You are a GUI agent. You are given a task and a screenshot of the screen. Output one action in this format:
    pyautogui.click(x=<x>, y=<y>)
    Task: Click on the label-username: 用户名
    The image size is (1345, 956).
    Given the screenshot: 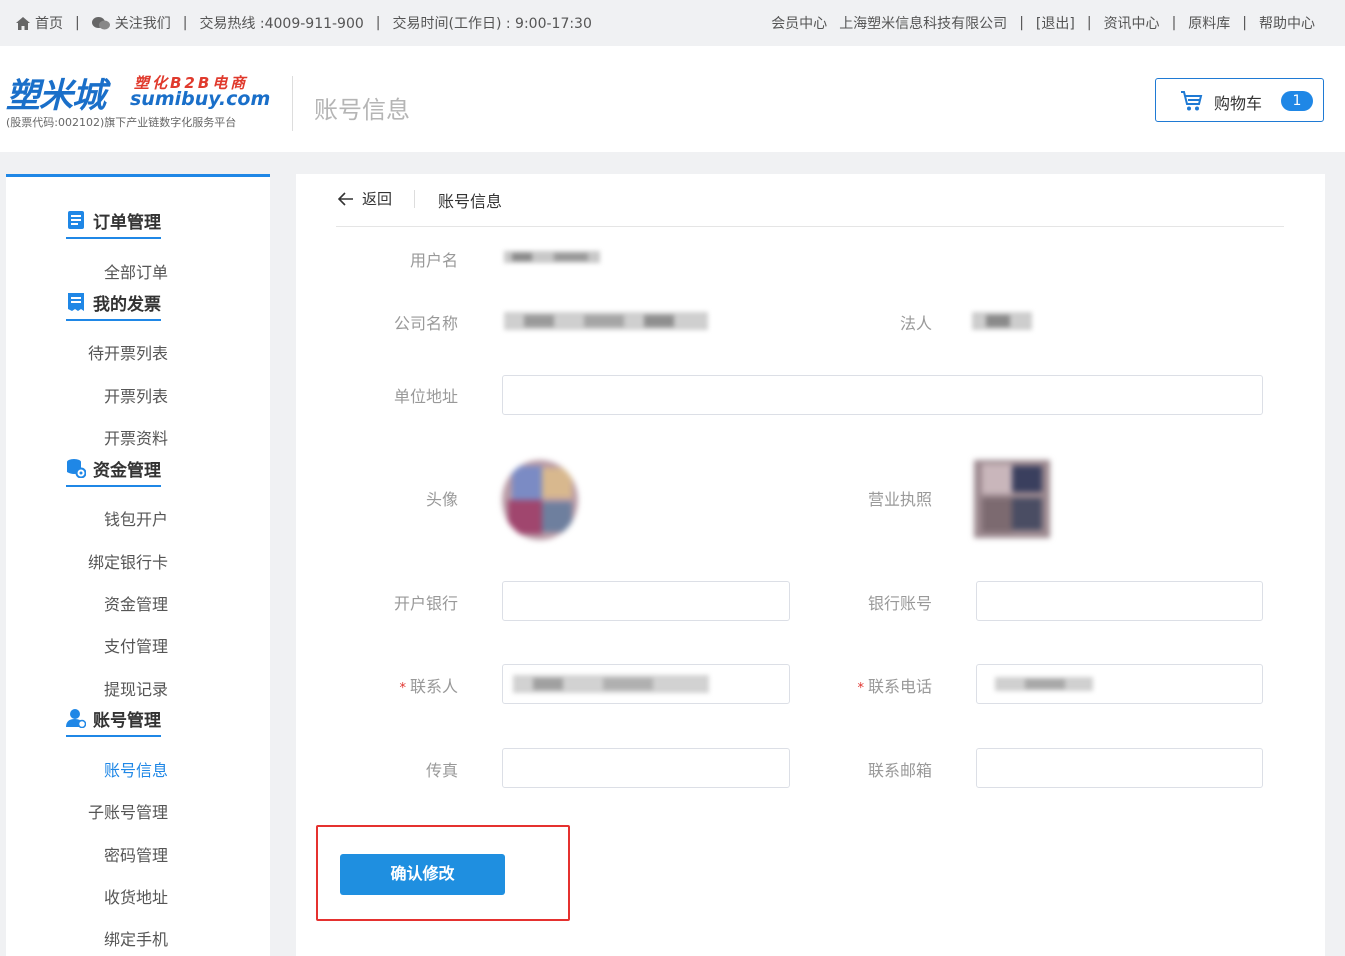 What is the action you would take?
    pyautogui.click(x=433, y=260)
    